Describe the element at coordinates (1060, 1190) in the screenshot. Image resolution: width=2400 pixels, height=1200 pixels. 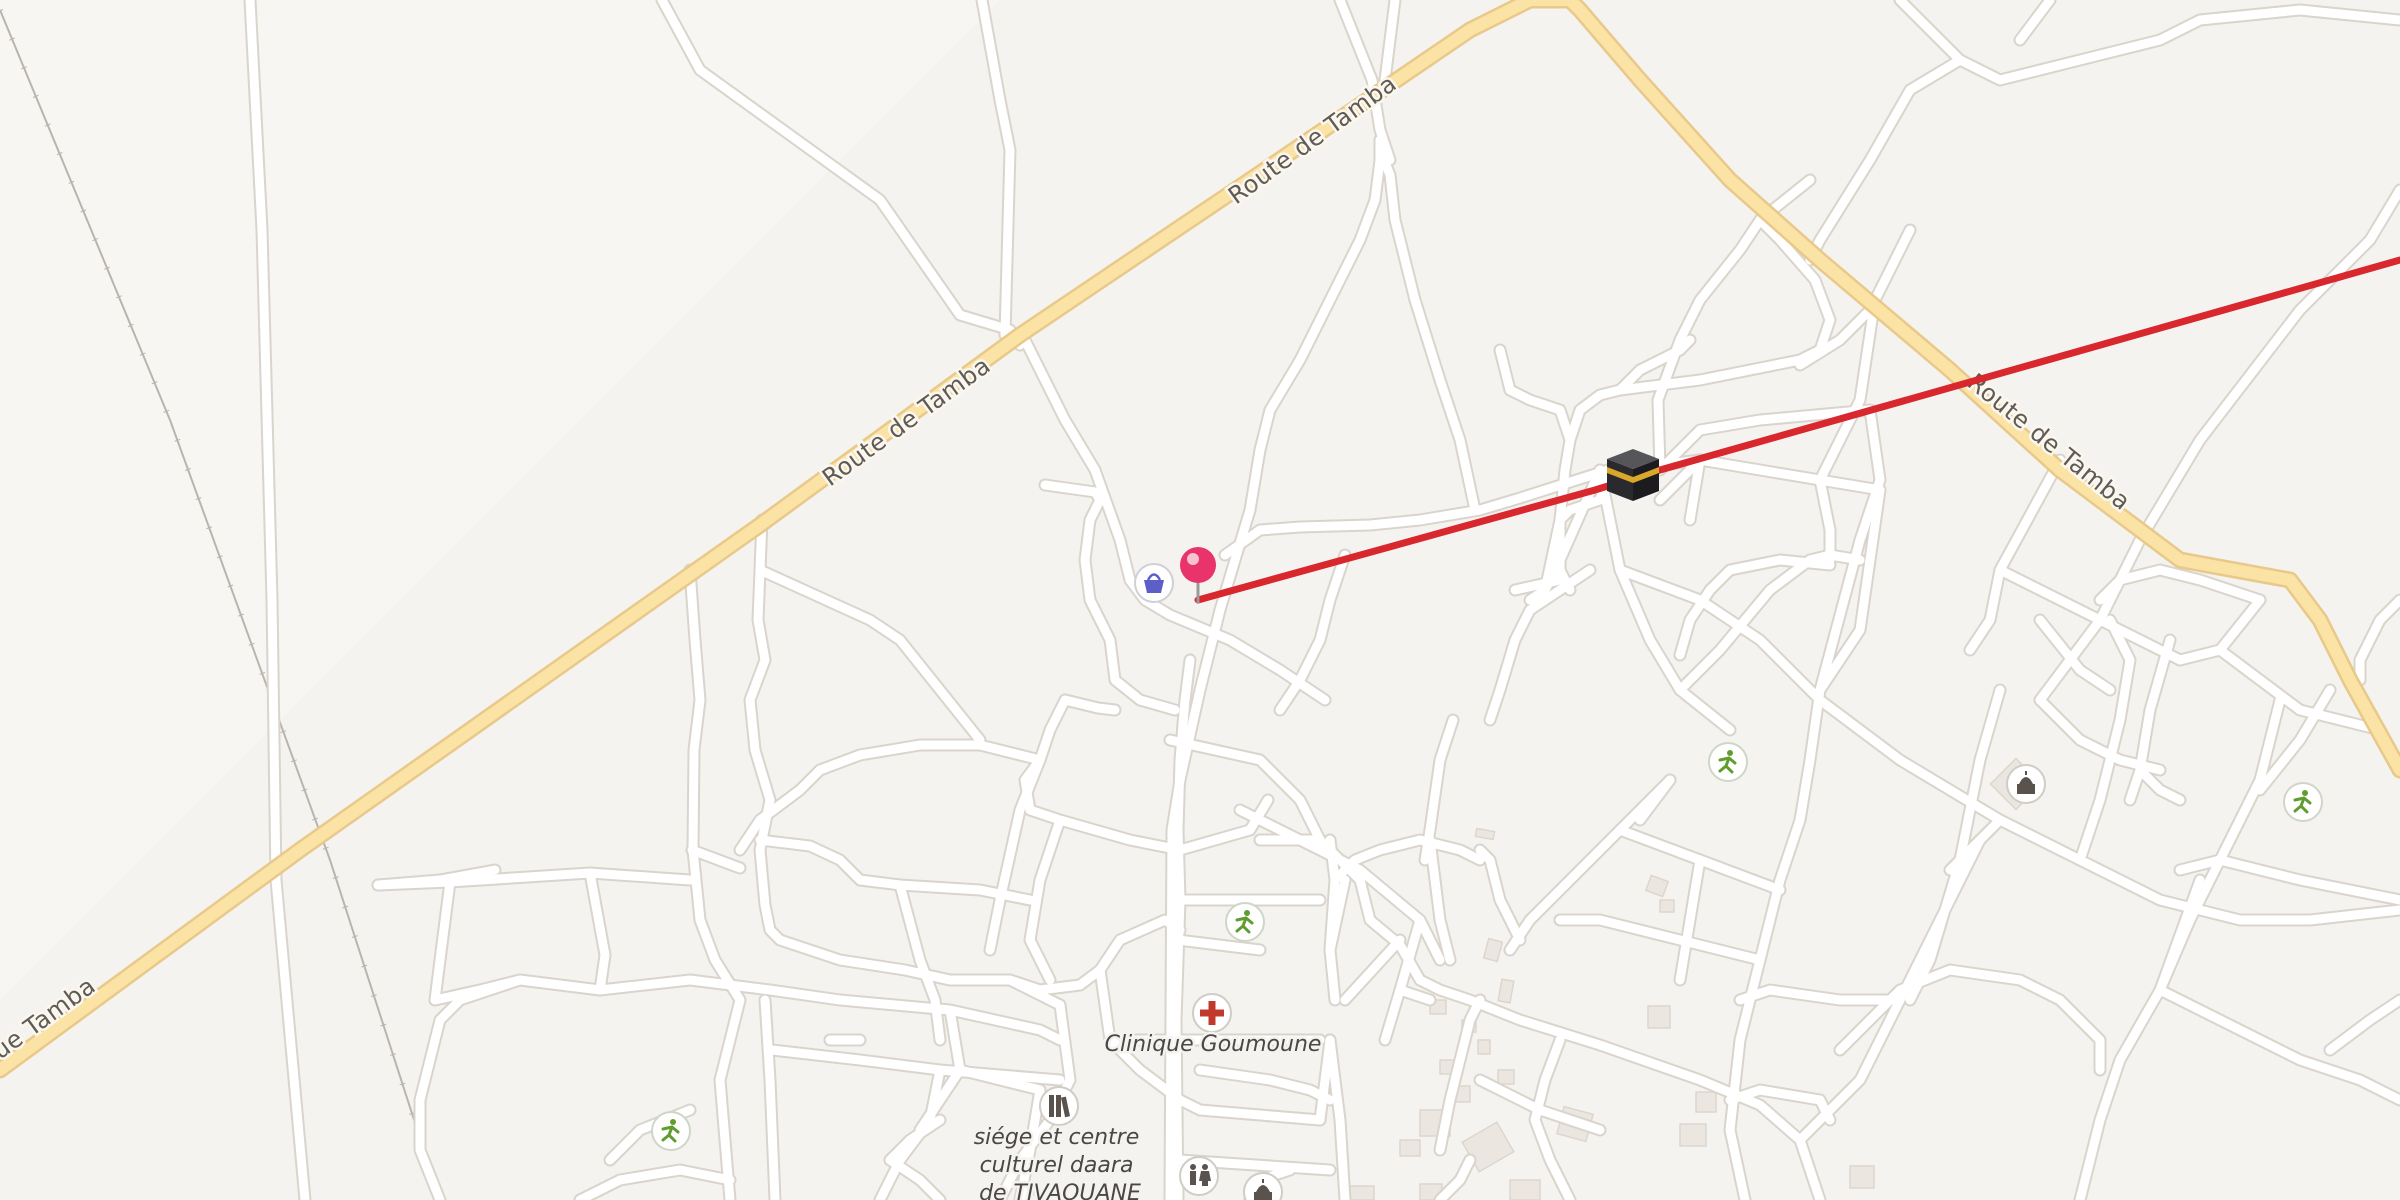
I see `cultural-center-label-line: de TIVAOUANE` at that location.